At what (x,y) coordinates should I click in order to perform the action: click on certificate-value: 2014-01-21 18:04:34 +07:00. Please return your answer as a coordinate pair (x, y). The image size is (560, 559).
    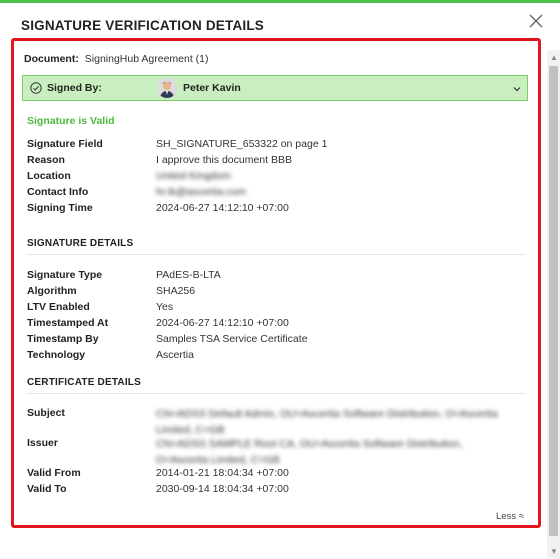
    Looking at the image, I should click on (222, 473).